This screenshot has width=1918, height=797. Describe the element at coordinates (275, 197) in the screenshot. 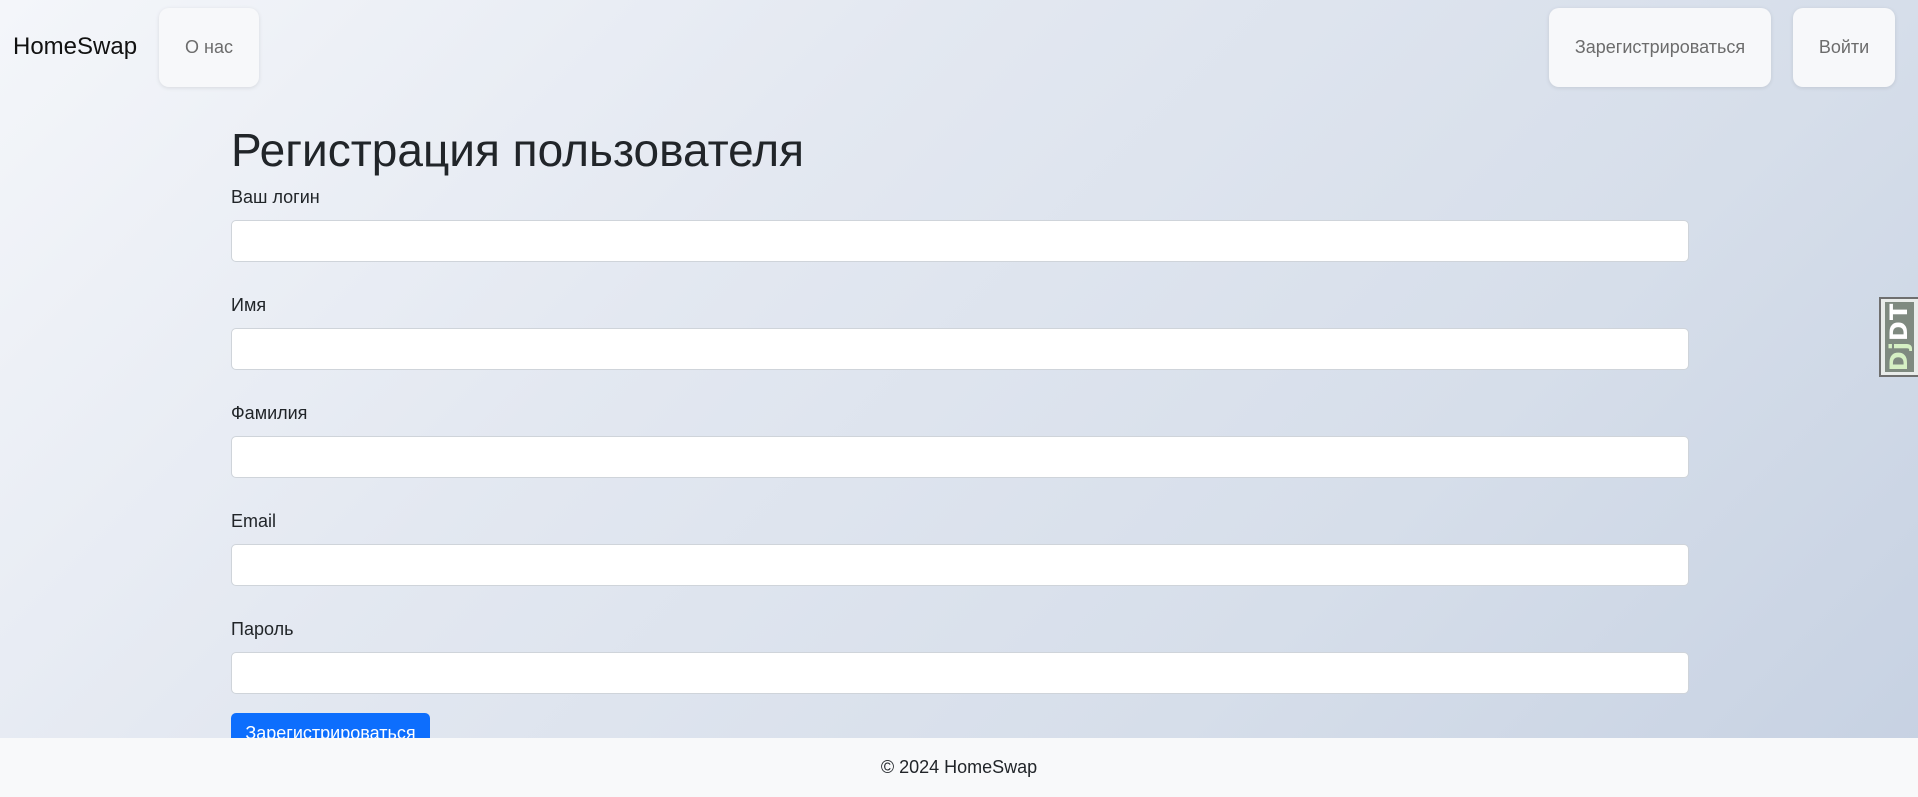

I see `login-label: Ваш логин` at that location.